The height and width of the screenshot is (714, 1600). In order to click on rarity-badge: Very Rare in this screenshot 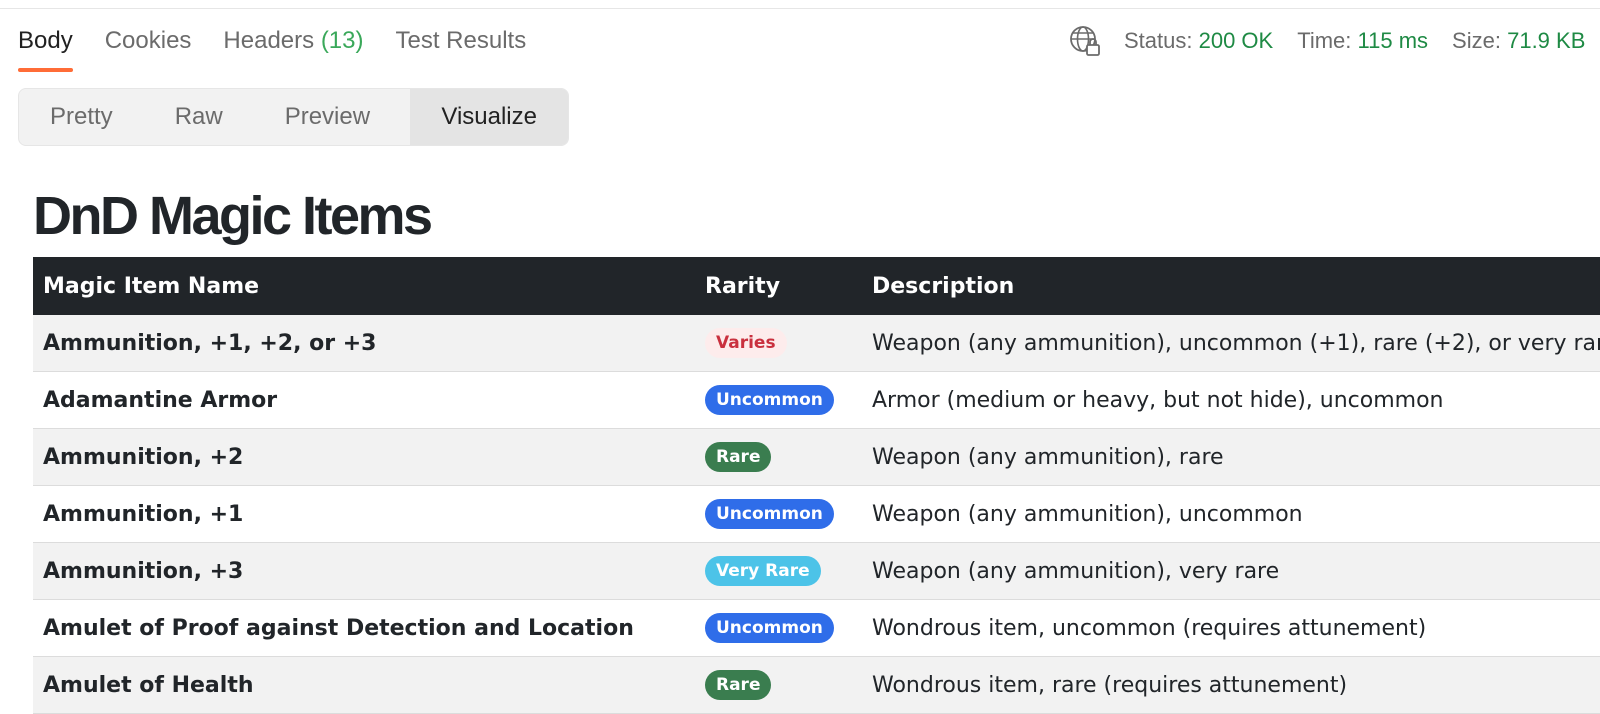, I will do `click(763, 571)`.